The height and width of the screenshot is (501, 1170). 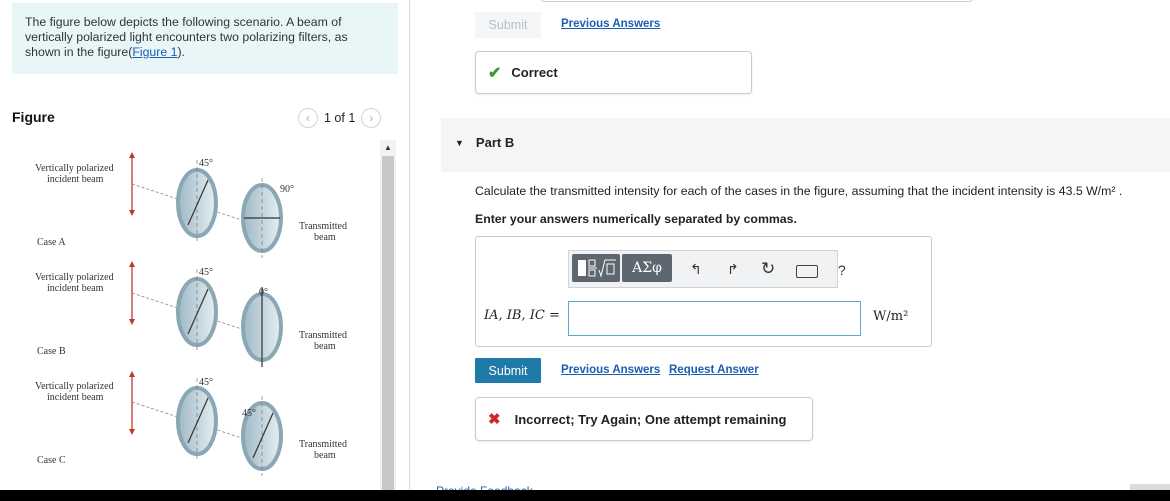 What do you see at coordinates (325, 346) in the screenshot?
I see `case-b-transmitted-2: beam` at bounding box center [325, 346].